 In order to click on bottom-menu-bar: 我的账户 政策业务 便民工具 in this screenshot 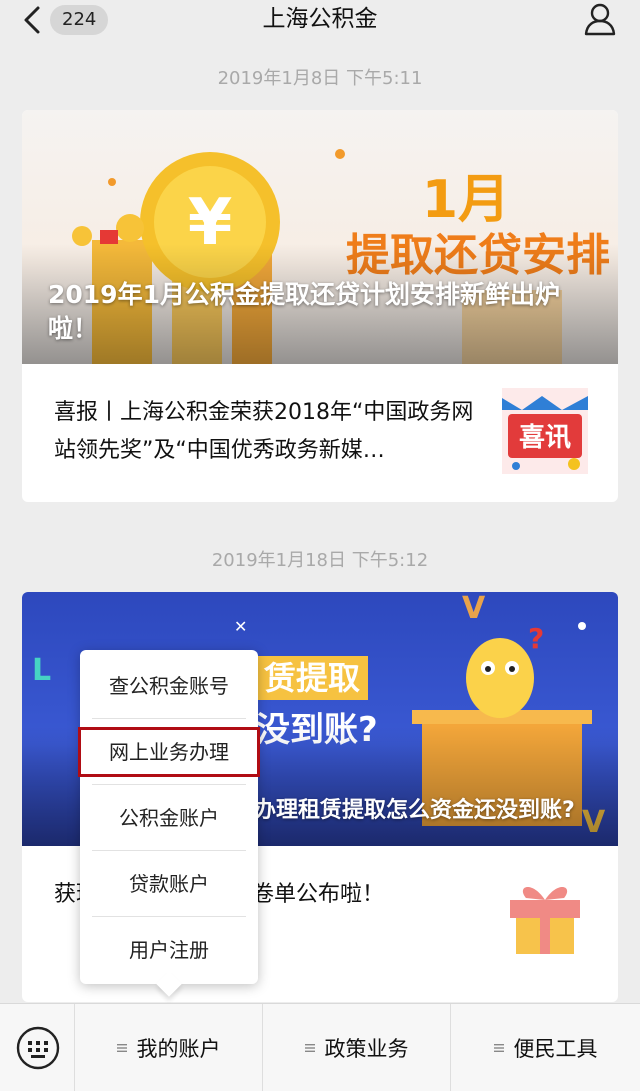, I will do `click(320, 1047)`.